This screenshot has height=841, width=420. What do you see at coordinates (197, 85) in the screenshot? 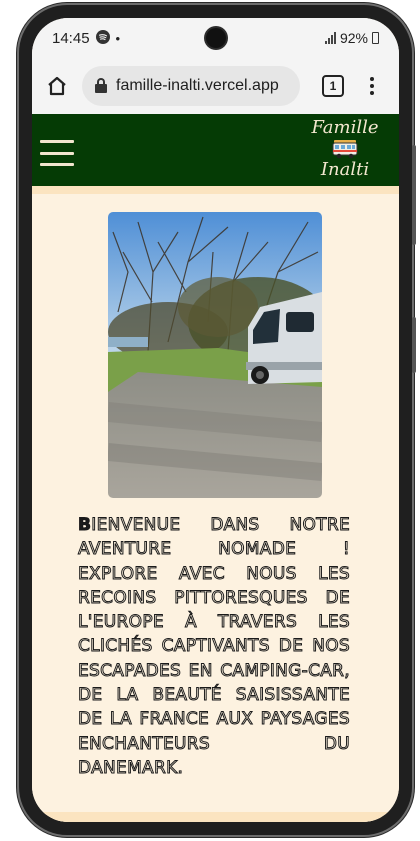
I see `url-text: famille-inalti.vercel.app` at bounding box center [197, 85].